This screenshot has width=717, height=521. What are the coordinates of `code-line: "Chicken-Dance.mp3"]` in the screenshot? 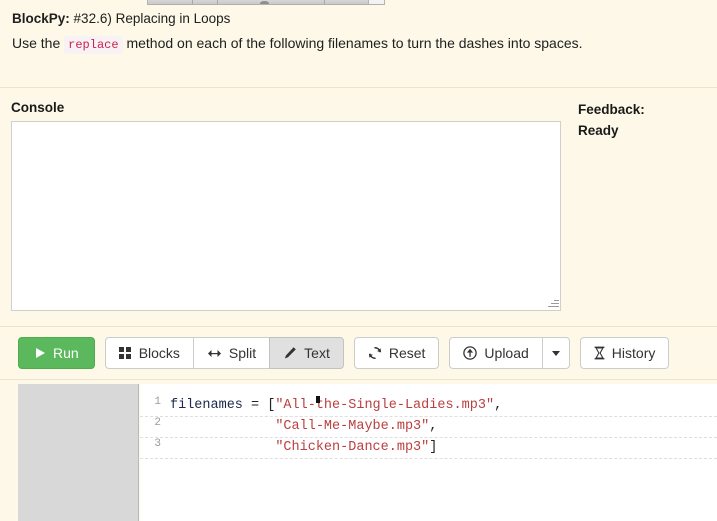 It's located at (428, 447).